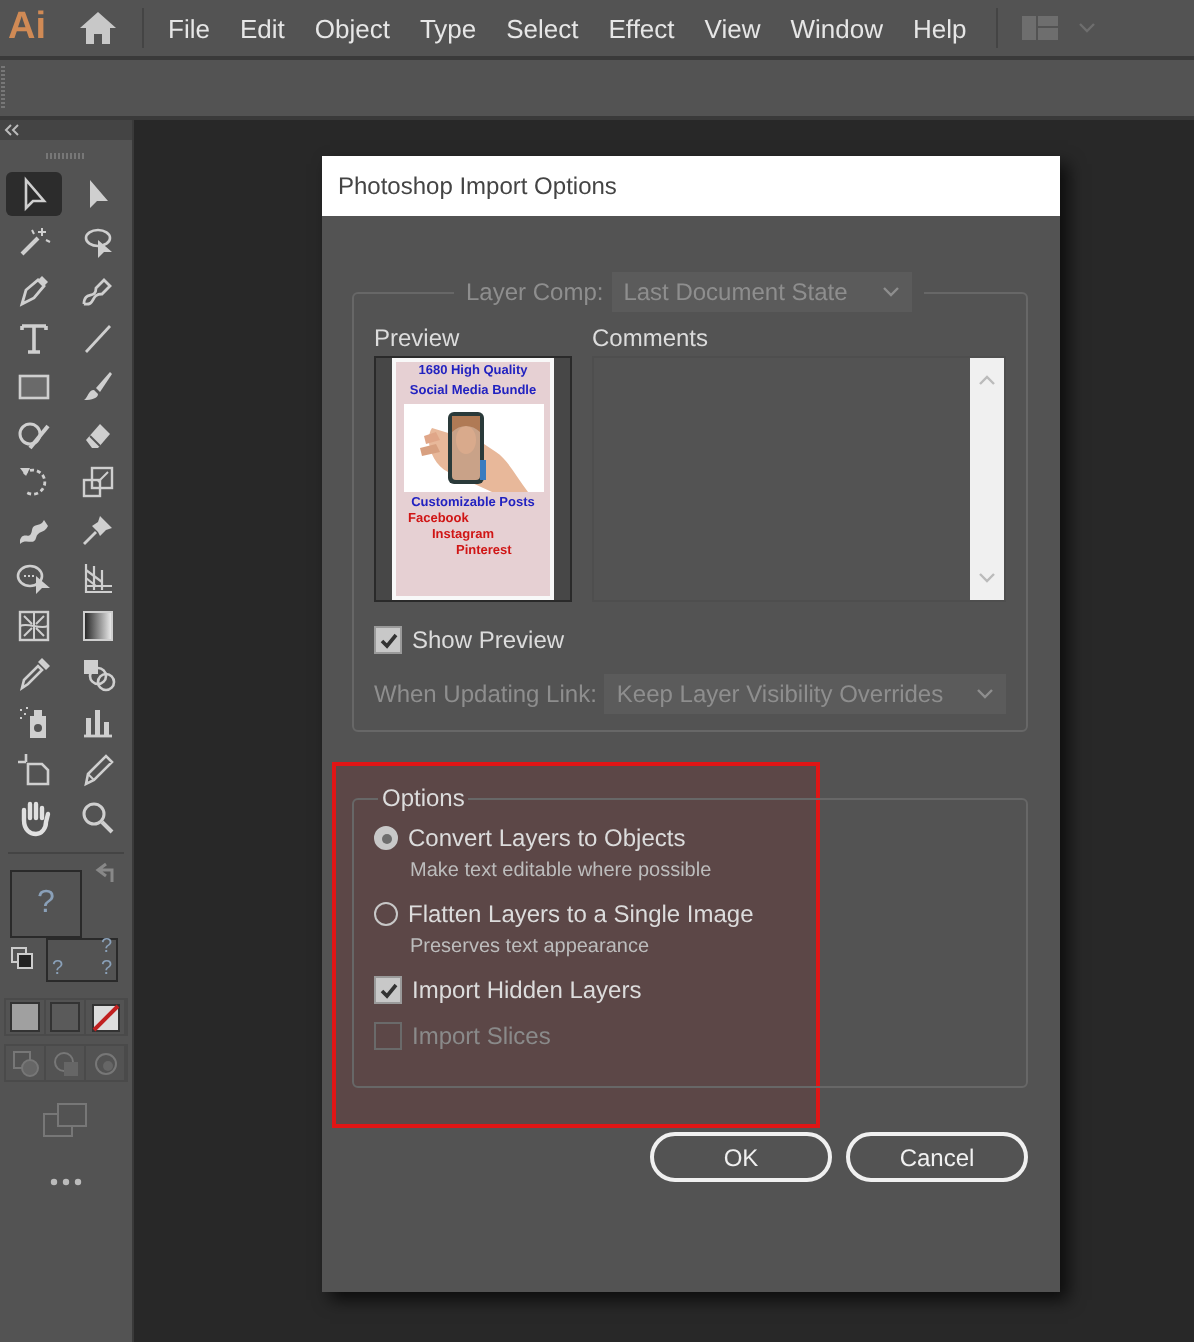 Image resolution: width=1194 pixels, height=1342 pixels. I want to click on updating-link-label: When Updating Link:, so click(485, 694).